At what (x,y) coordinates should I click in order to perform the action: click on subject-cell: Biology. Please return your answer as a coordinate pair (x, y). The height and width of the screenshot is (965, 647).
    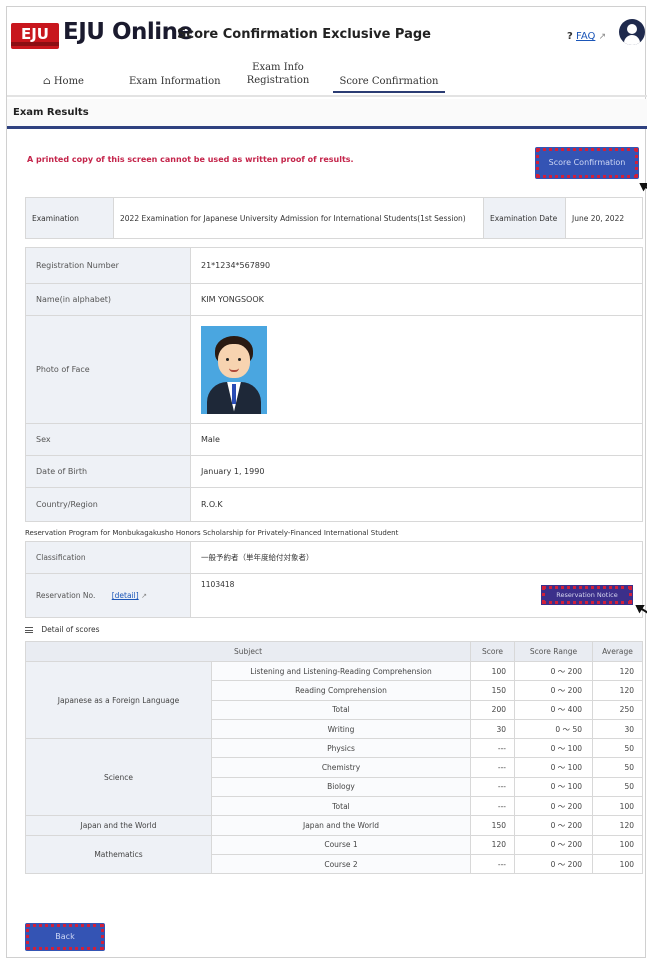
    Looking at the image, I should click on (341, 787).